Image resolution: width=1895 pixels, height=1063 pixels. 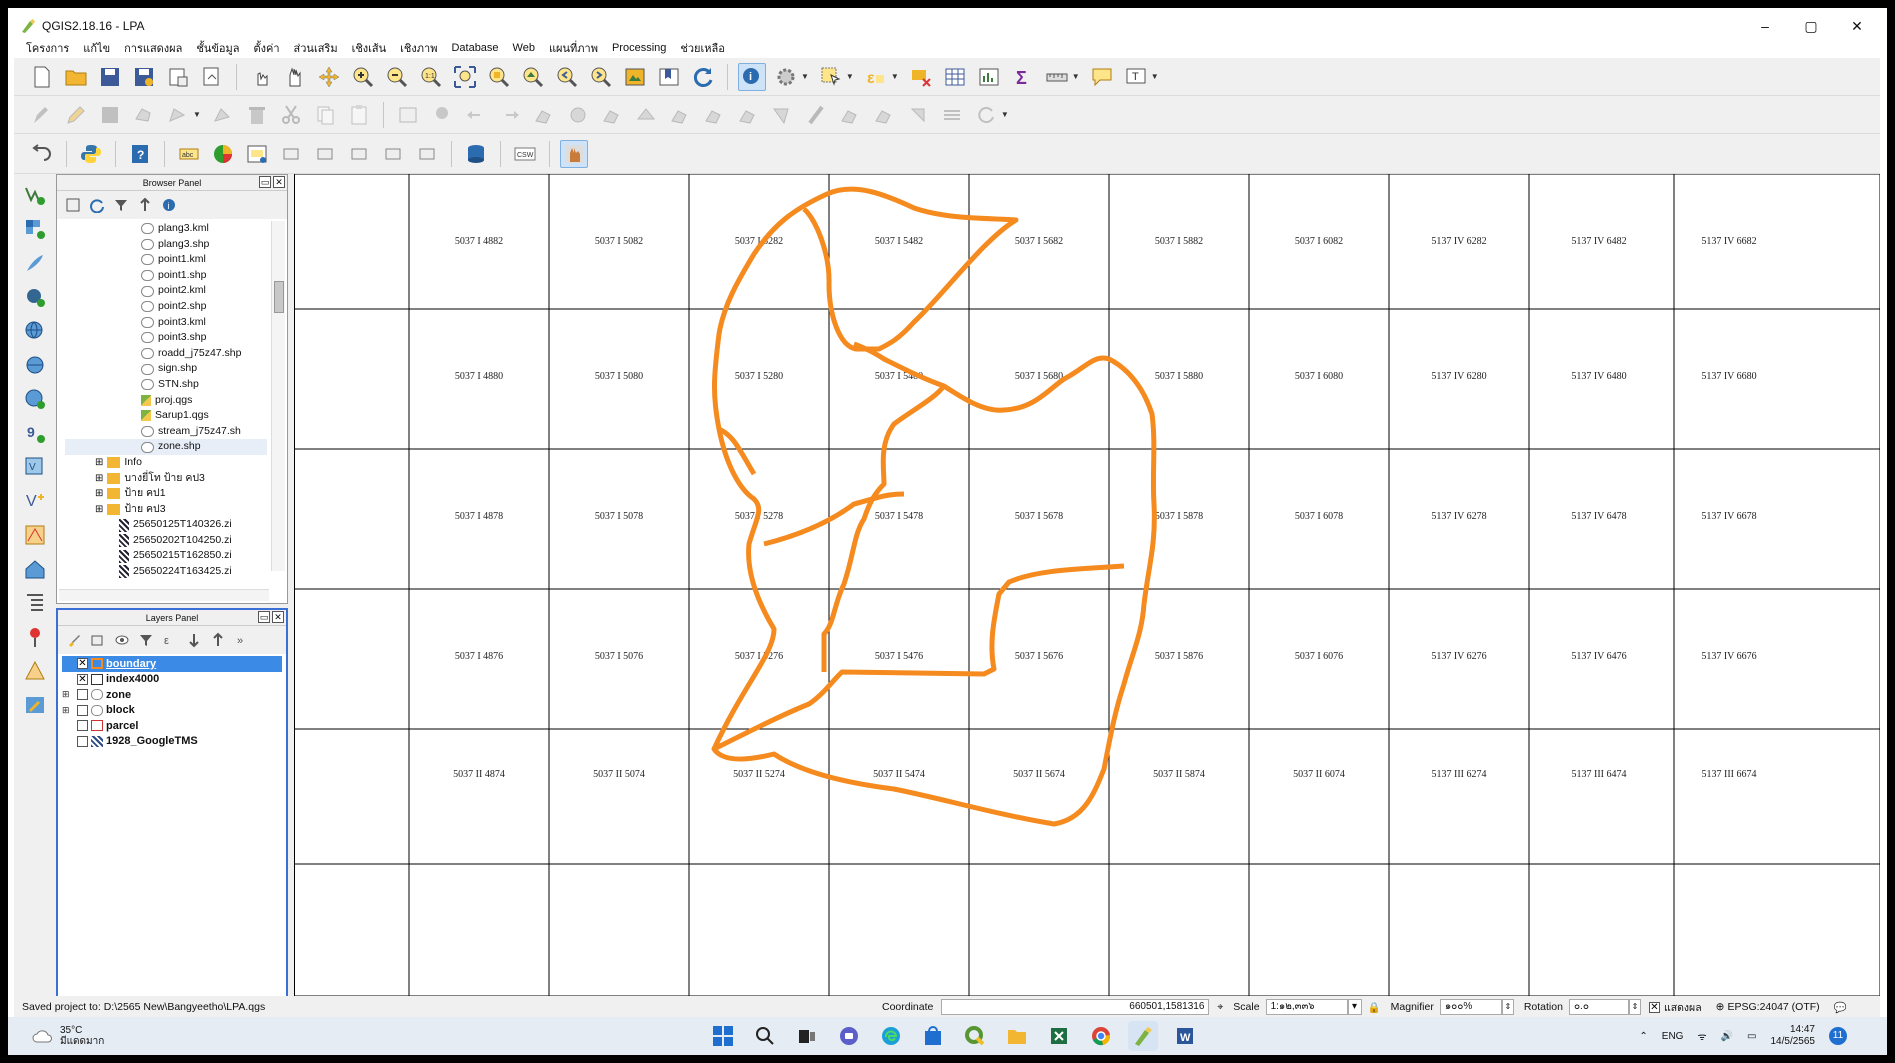 I want to click on measure-button, so click(x=1057, y=77).